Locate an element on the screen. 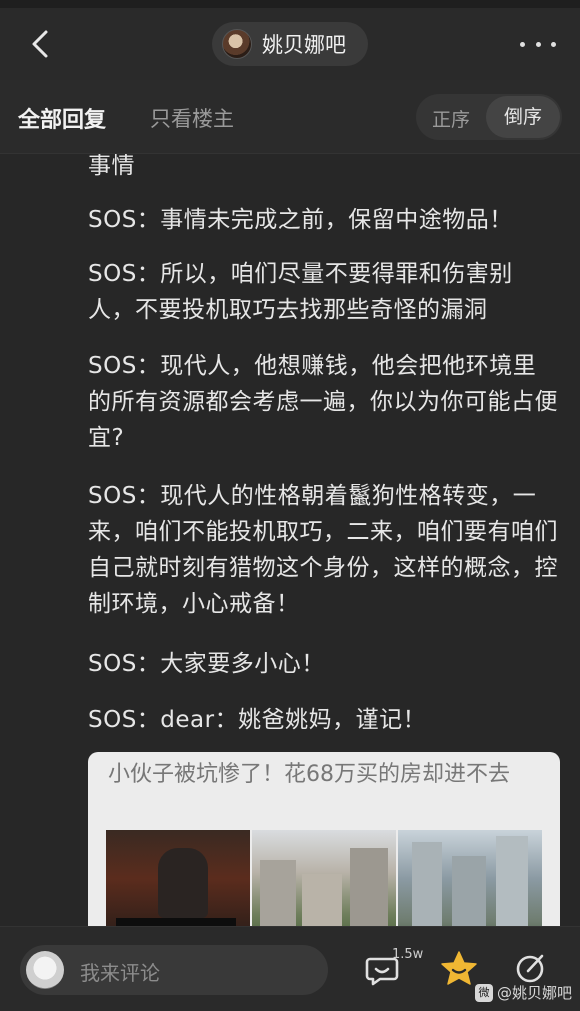 The width and height of the screenshot is (580, 1011). tab-all-replies: 全部回复 is located at coordinates (62, 118).